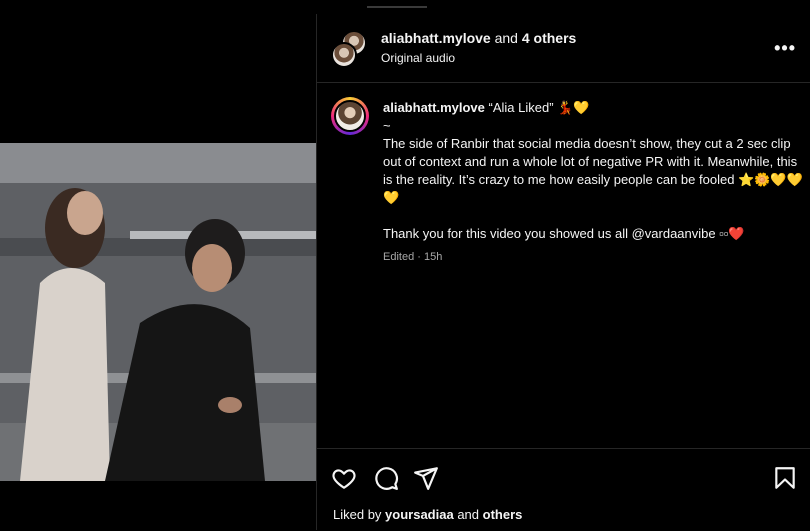  I want to click on collab-avatars, so click(349, 49).